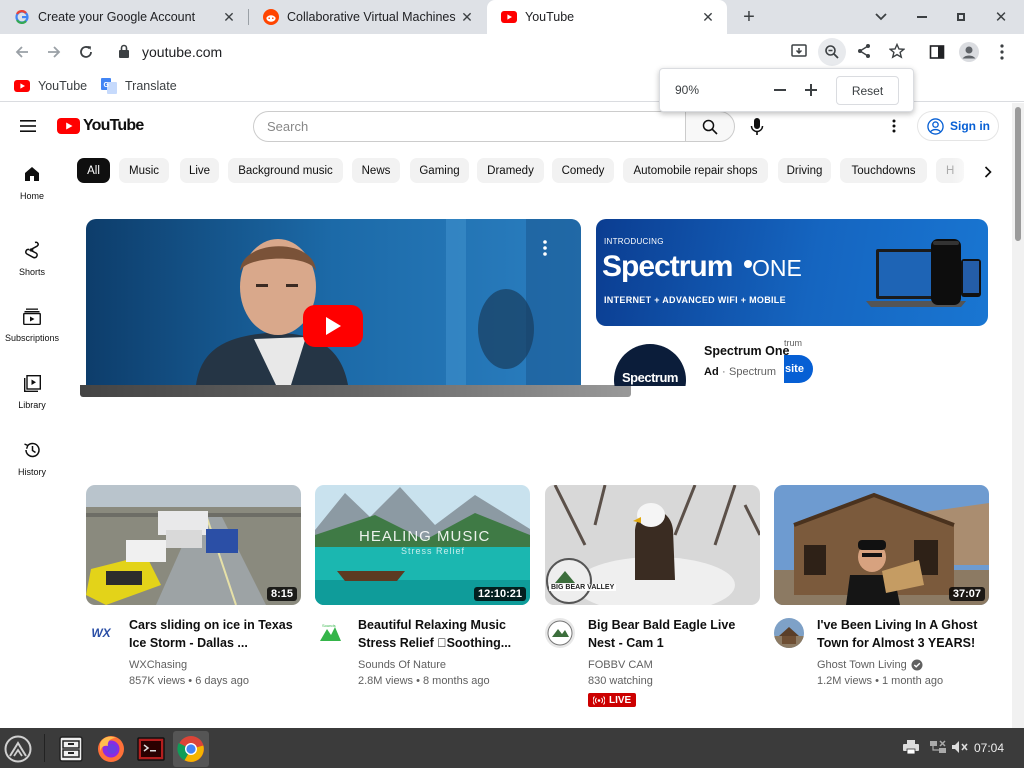 This screenshot has width=1024, height=768. What do you see at coordinates (935, 126) in the screenshot?
I see `account-circle-icon` at bounding box center [935, 126].